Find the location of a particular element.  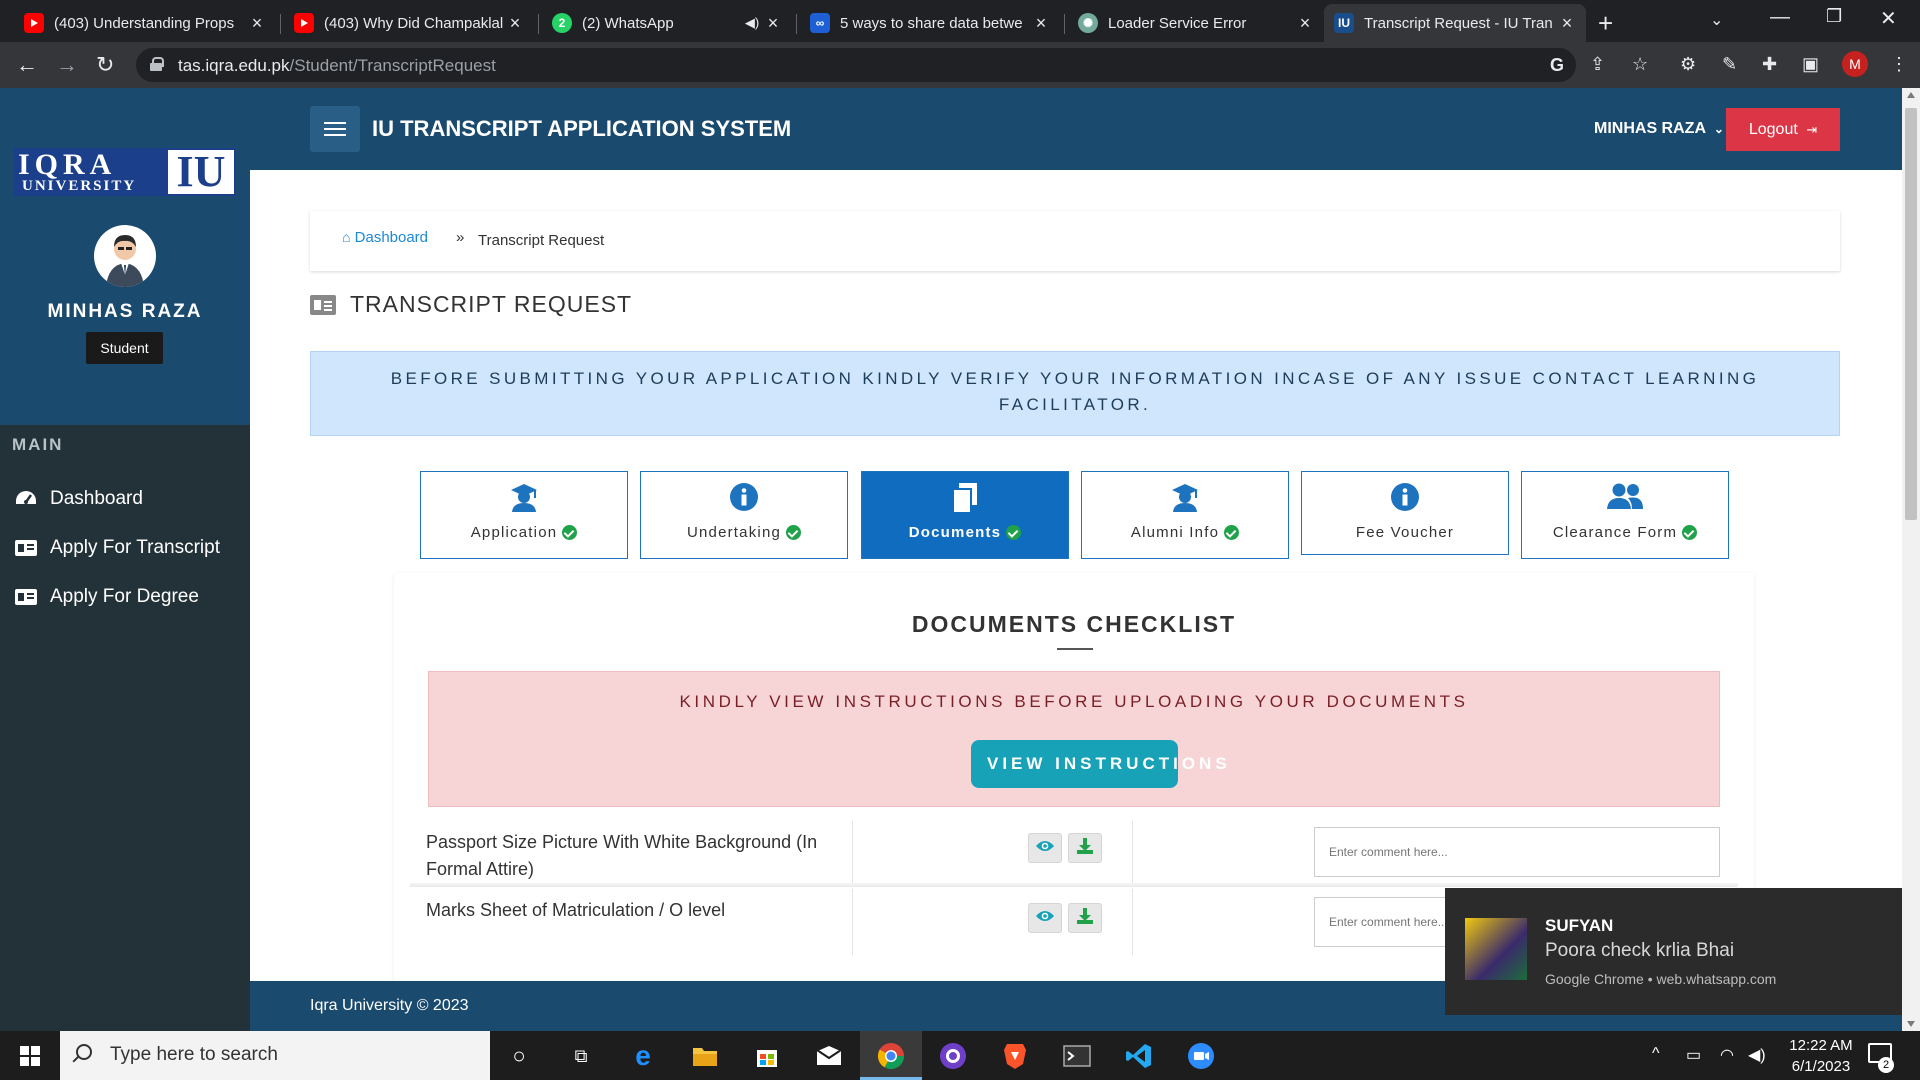

wifi-icon: ◠ is located at coordinates (1727, 1055).